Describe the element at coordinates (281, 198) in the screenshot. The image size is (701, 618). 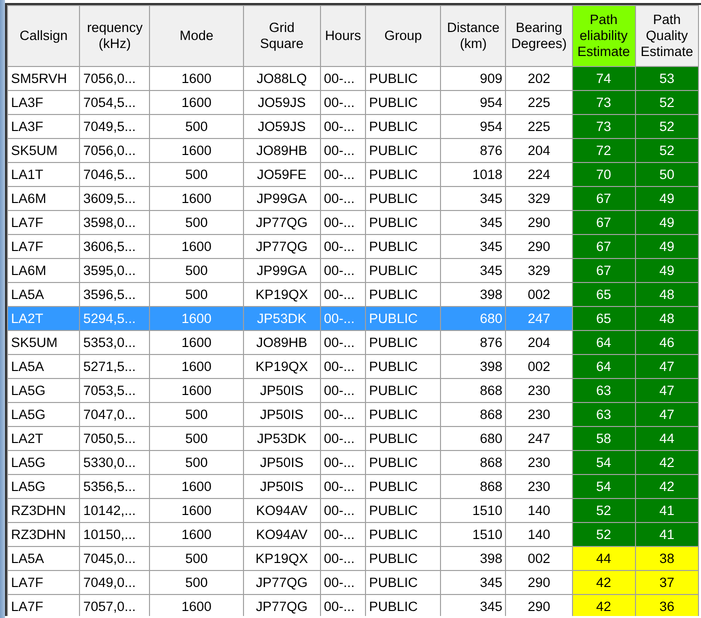
I see `table-cell: JP99GA` at that location.